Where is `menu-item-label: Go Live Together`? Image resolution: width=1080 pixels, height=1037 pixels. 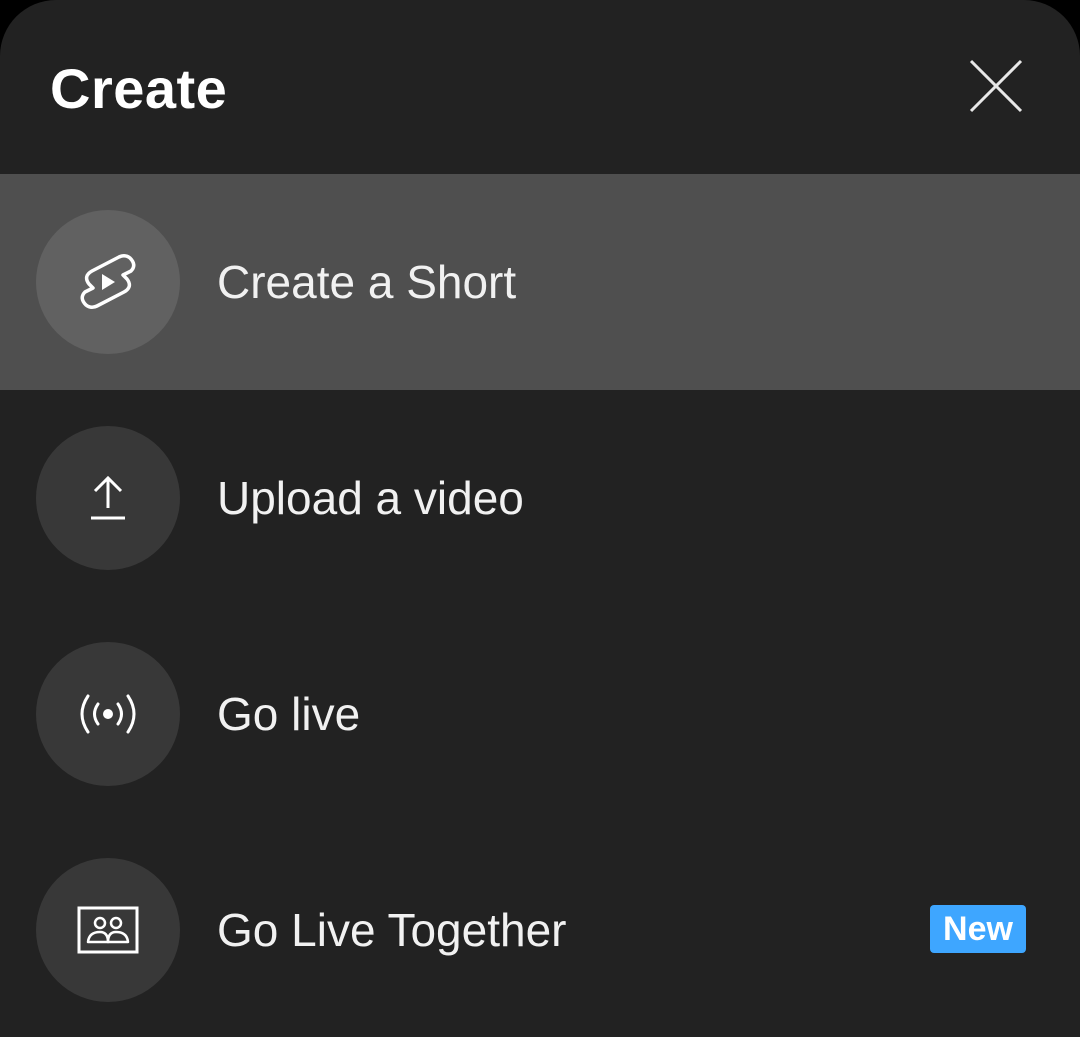 menu-item-label: Go Live Together is located at coordinates (392, 930).